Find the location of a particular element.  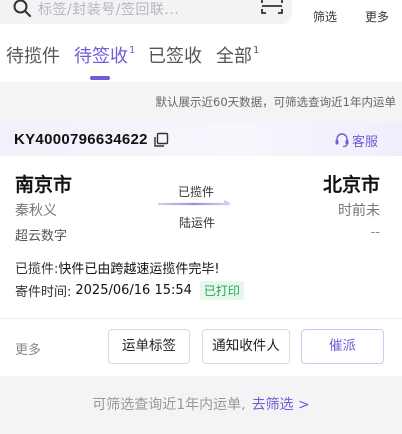

filter-label: 筛选 is located at coordinates (324, 17).